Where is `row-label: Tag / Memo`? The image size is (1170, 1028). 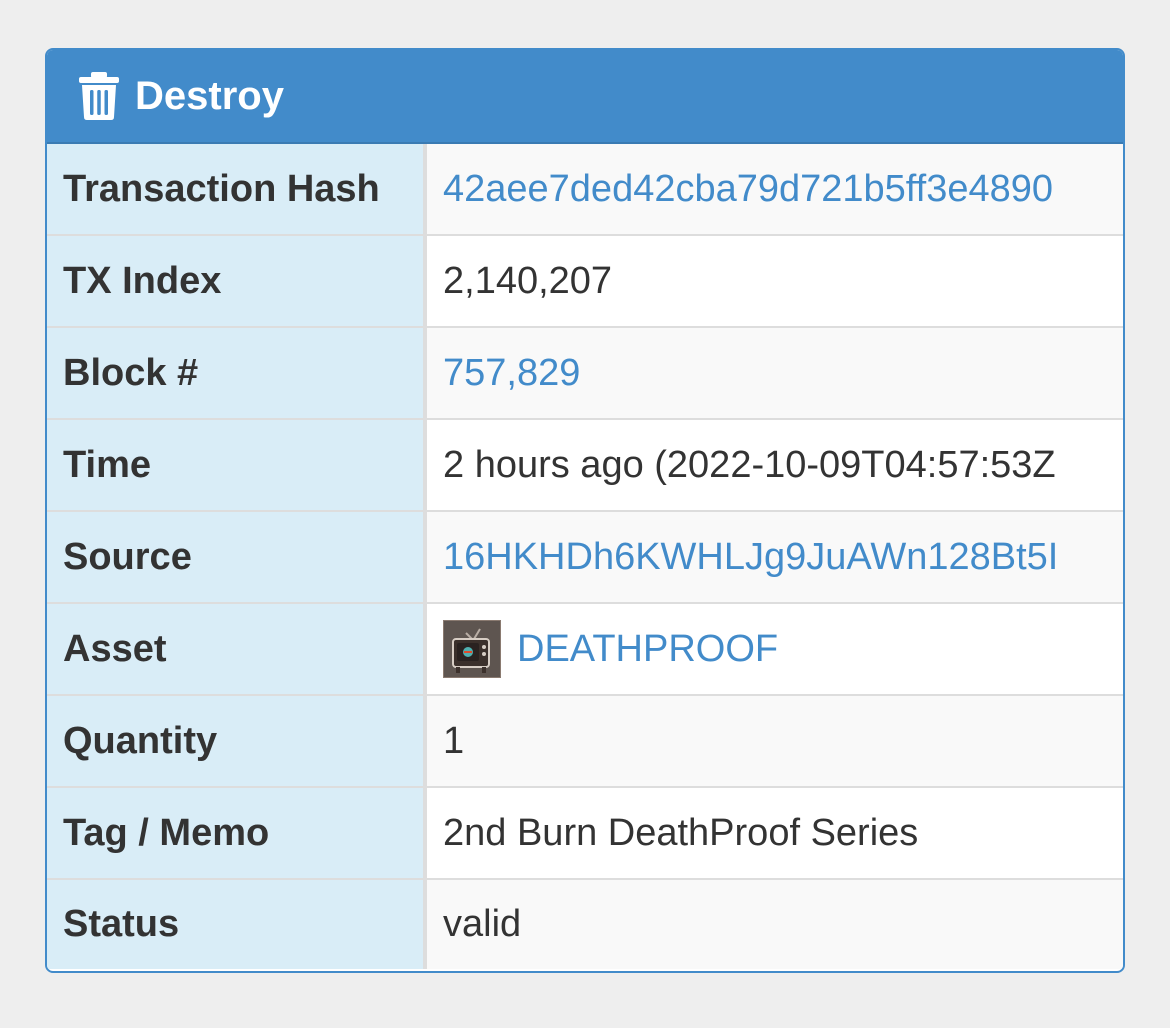 row-label: Tag / Memo is located at coordinates (237, 833).